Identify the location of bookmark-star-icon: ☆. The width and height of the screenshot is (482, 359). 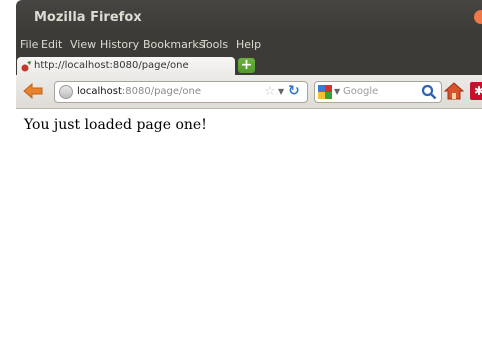
(270, 91).